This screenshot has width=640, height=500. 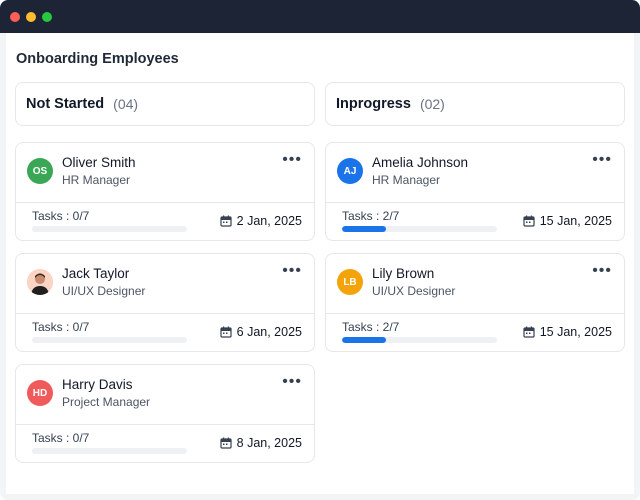 I want to click on avatar: LB, so click(x=350, y=282).